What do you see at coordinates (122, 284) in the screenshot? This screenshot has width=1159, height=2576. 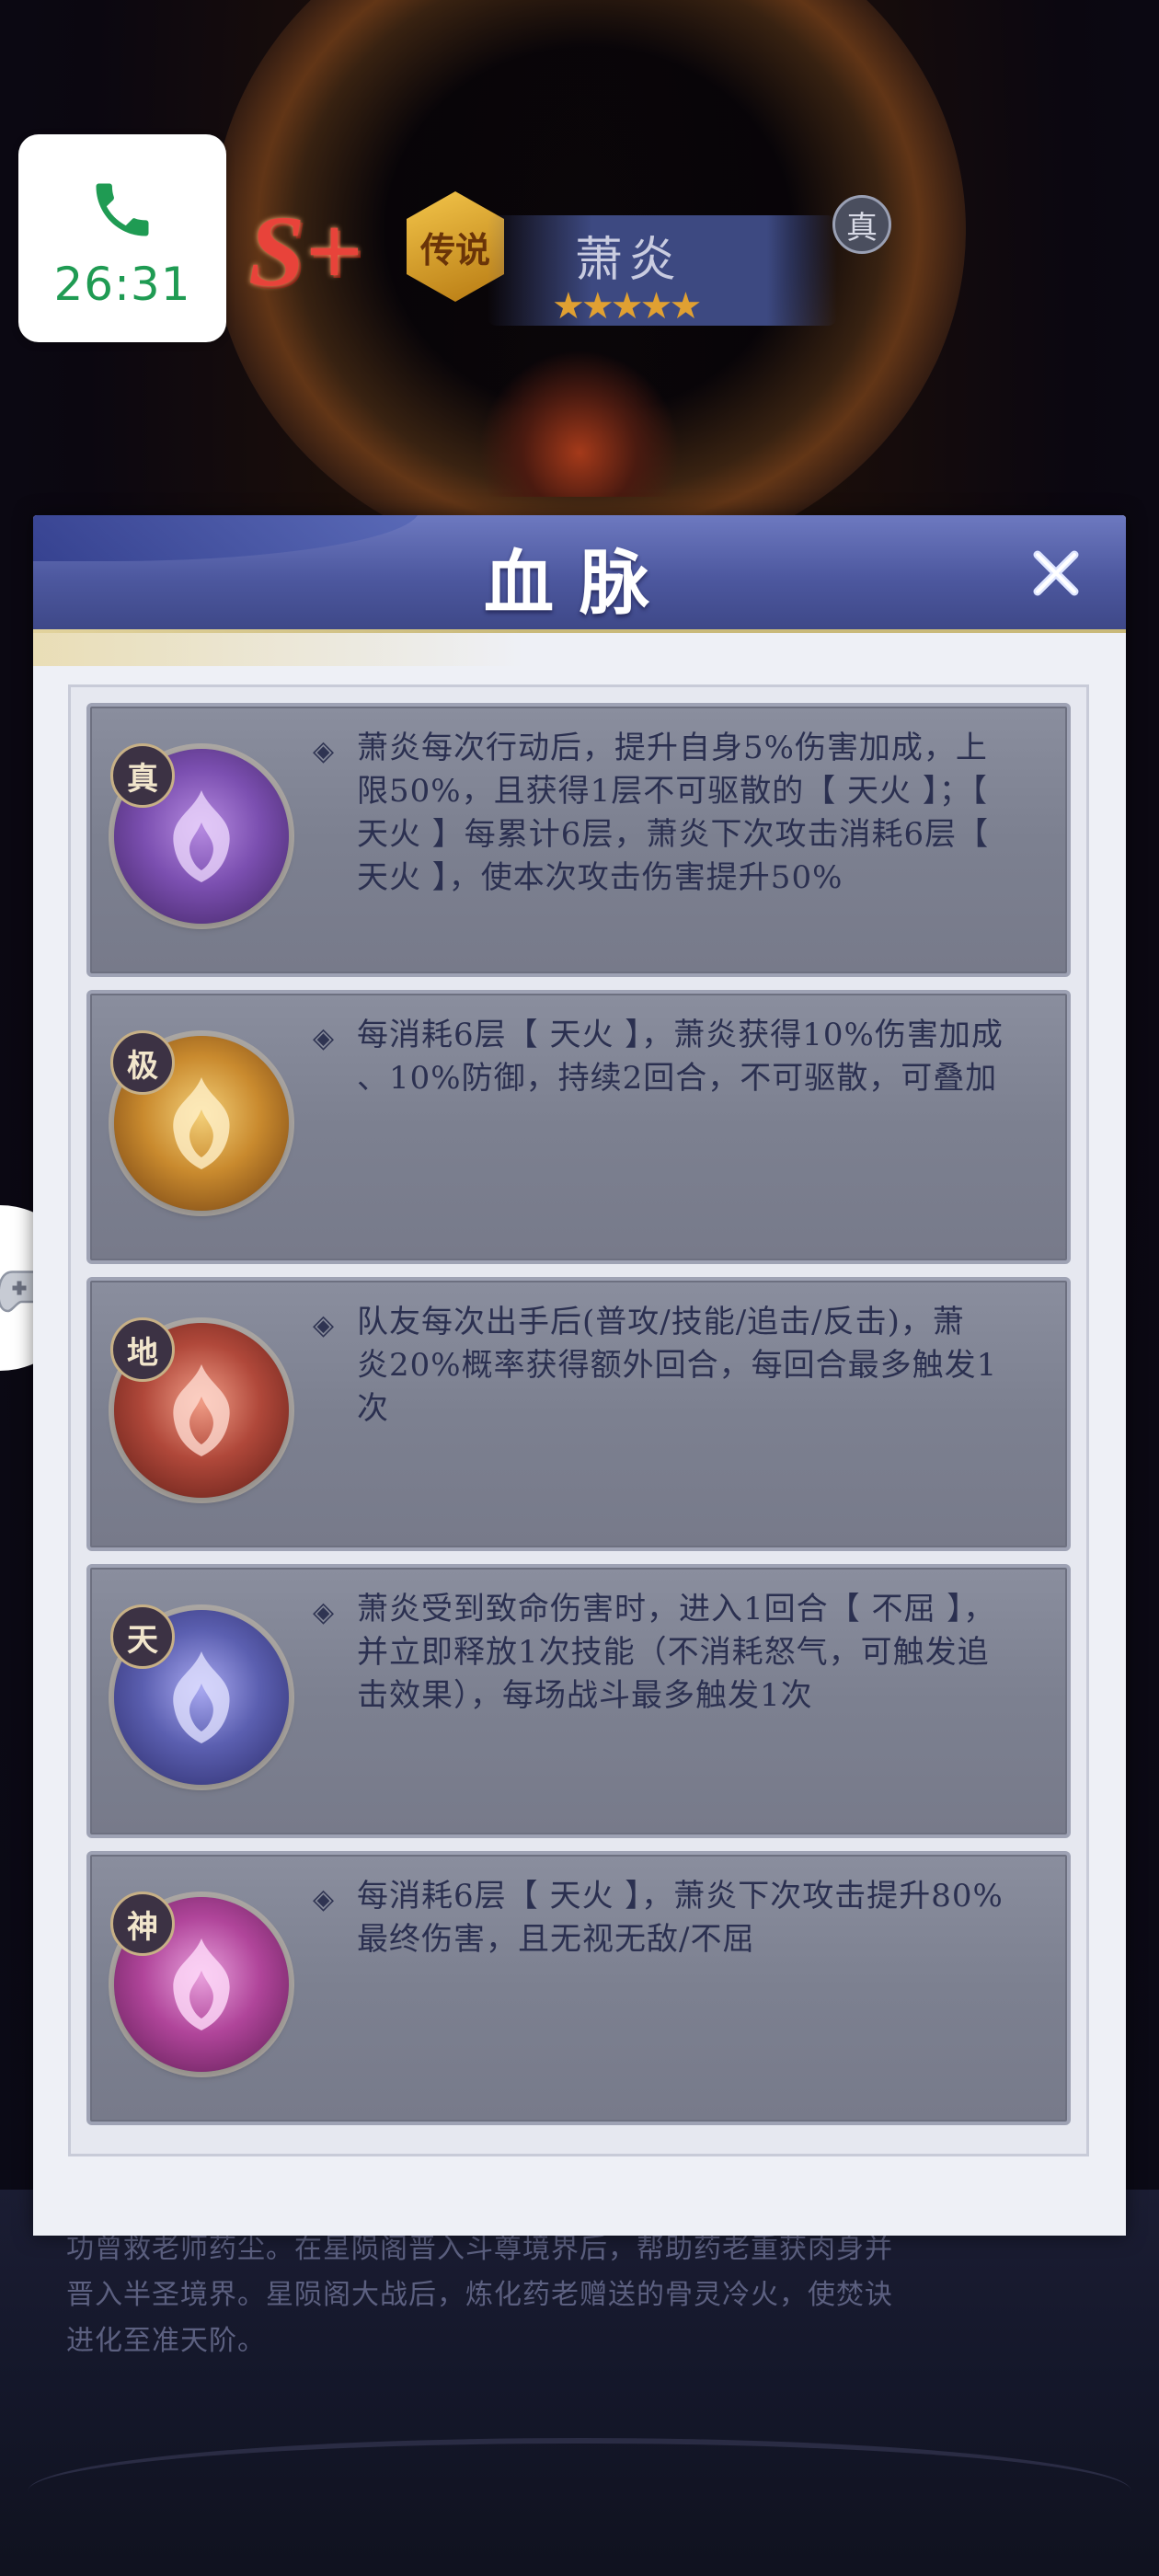 I see `call-duration: 26:31` at bounding box center [122, 284].